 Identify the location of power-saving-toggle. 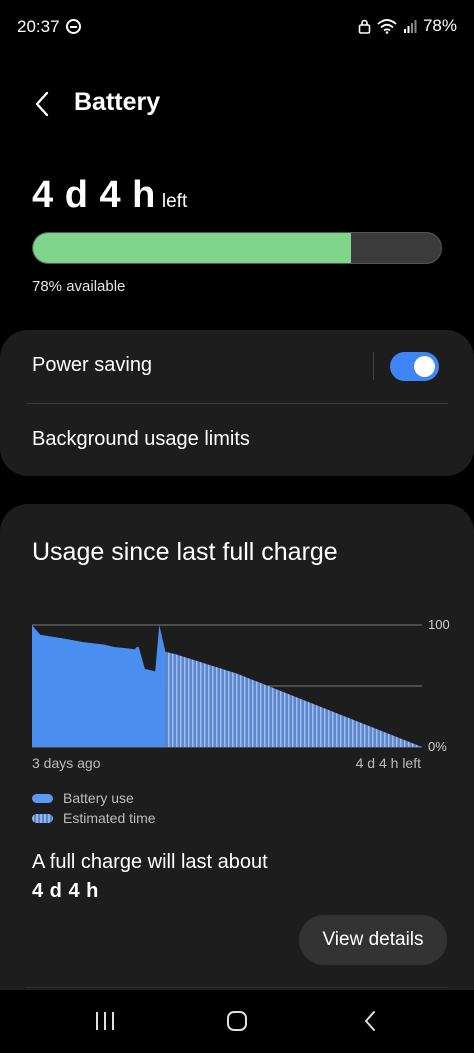
(414, 366).